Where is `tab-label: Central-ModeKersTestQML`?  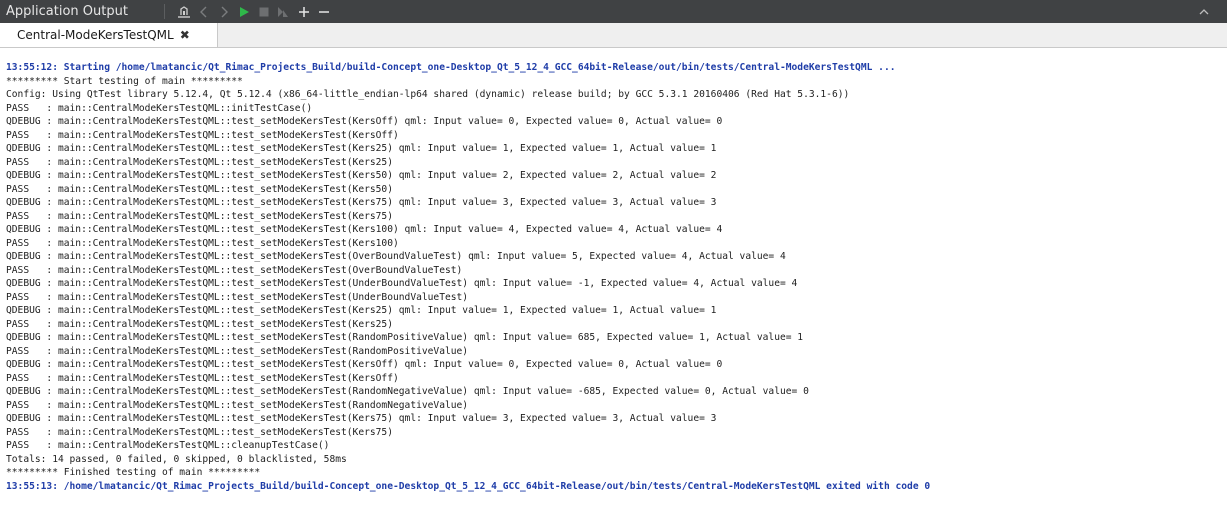
tab-label: Central-ModeKersTestQML is located at coordinates (95, 35).